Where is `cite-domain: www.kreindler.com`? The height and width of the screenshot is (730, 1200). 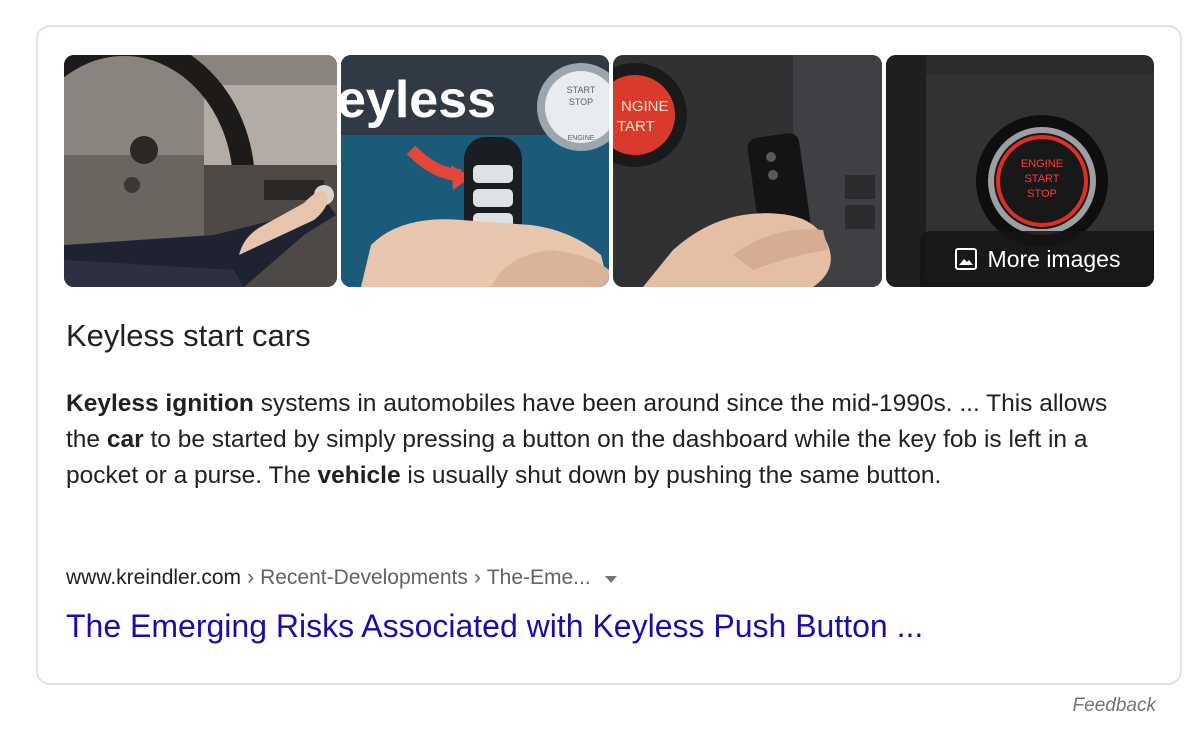
cite-domain: www.kreindler.com is located at coordinates (154, 577).